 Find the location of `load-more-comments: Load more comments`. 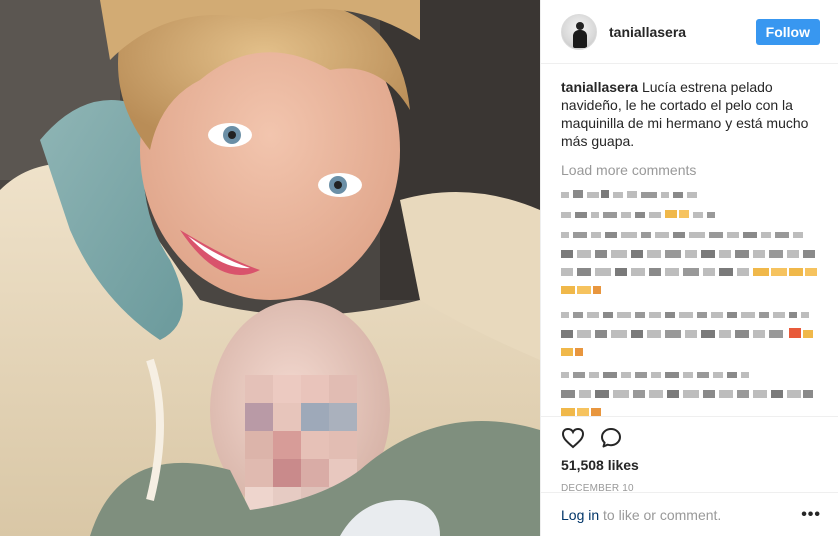

load-more-comments: Load more comments is located at coordinates (690, 170).